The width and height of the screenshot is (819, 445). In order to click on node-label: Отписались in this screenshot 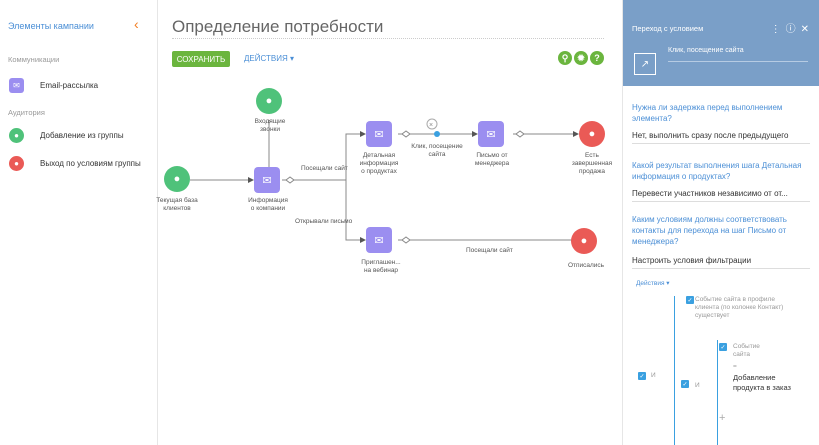, I will do `click(586, 265)`.